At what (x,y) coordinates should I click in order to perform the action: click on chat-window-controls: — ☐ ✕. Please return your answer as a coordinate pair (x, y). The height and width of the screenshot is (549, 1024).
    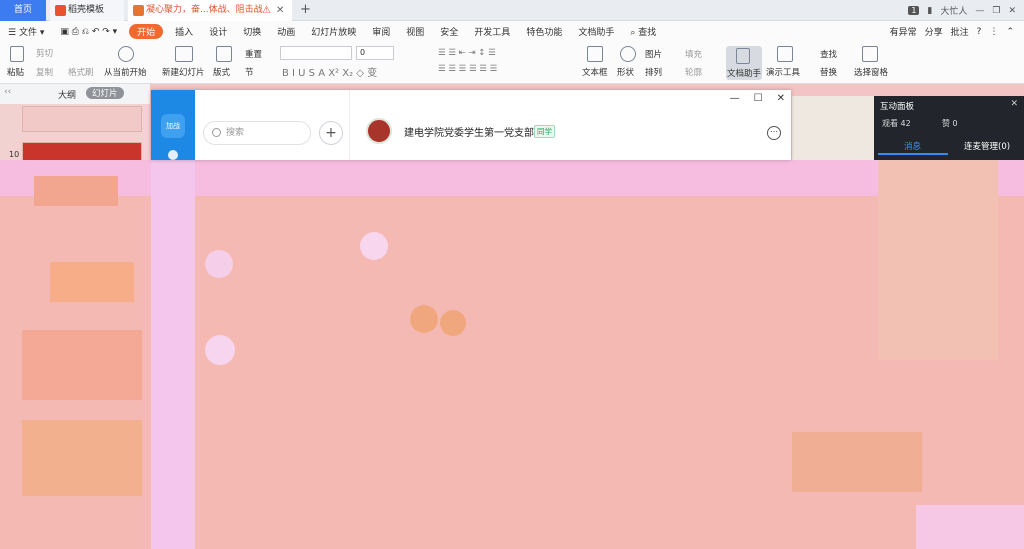
    Looking at the image, I should click on (757, 98).